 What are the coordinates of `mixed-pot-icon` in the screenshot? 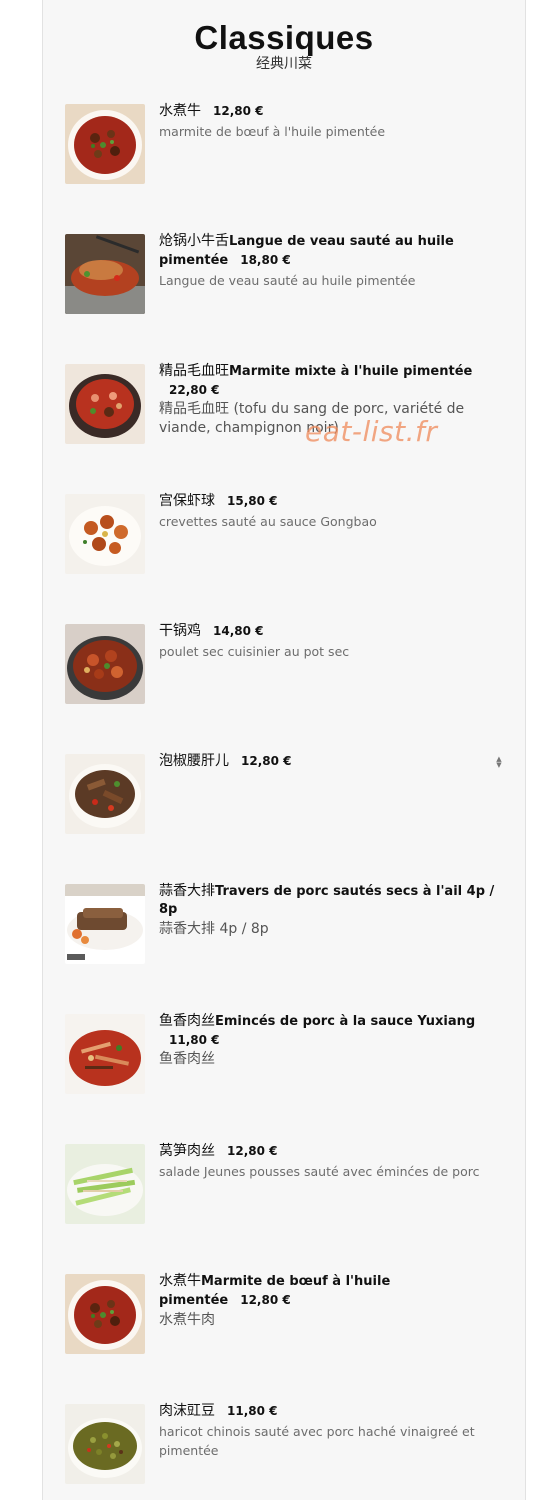 It's located at (105, 404).